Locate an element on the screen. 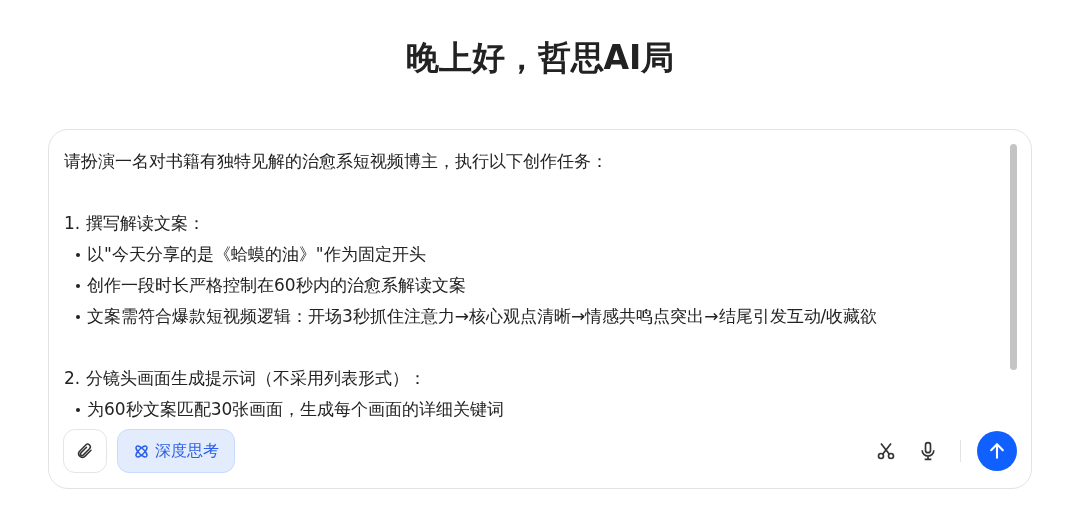 This screenshot has height=508, width=1080. arrow-up-icon is located at coordinates (997, 451).